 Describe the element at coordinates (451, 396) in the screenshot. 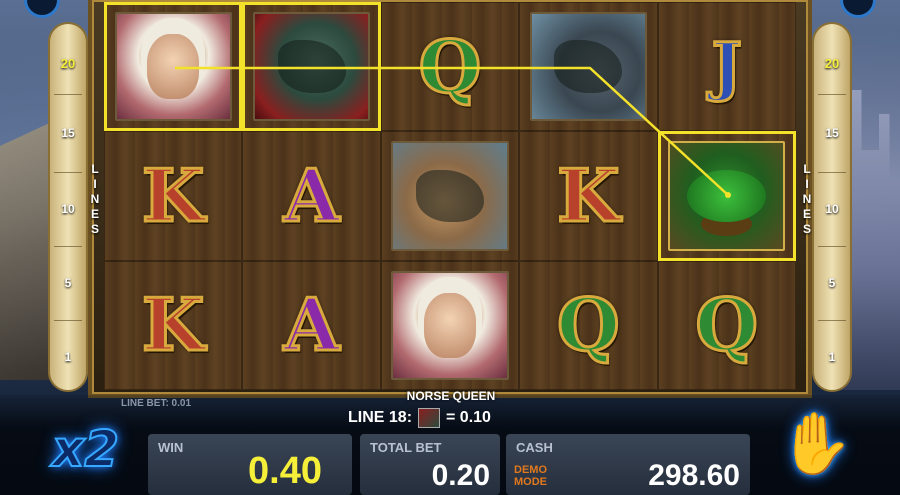

I see `game-title: NORSE QUEEN` at that location.